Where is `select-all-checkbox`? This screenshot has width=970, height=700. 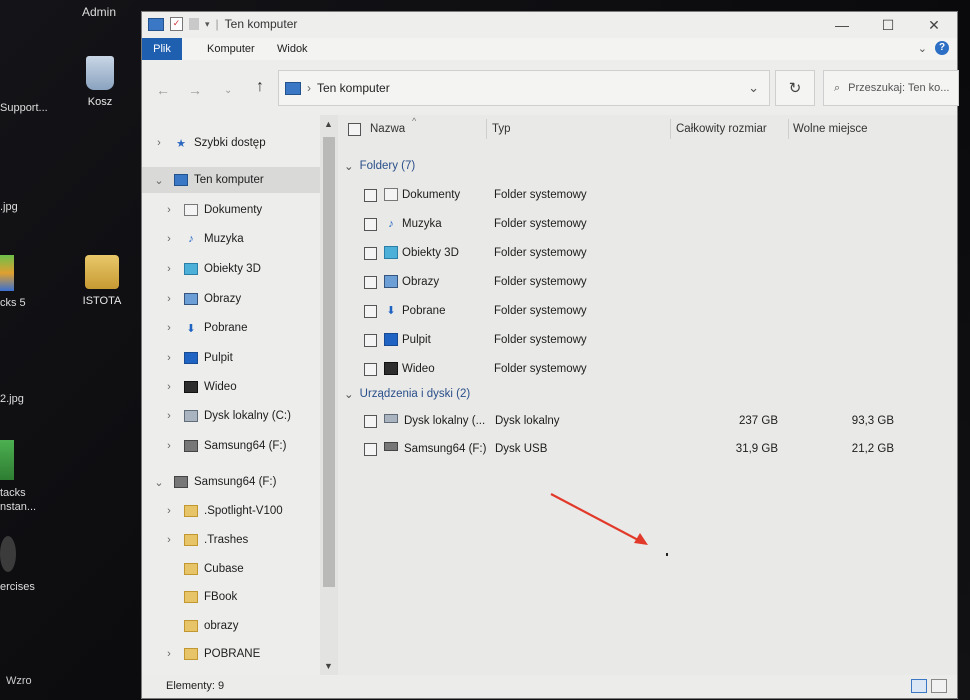
select-all-checkbox is located at coordinates (354, 129).